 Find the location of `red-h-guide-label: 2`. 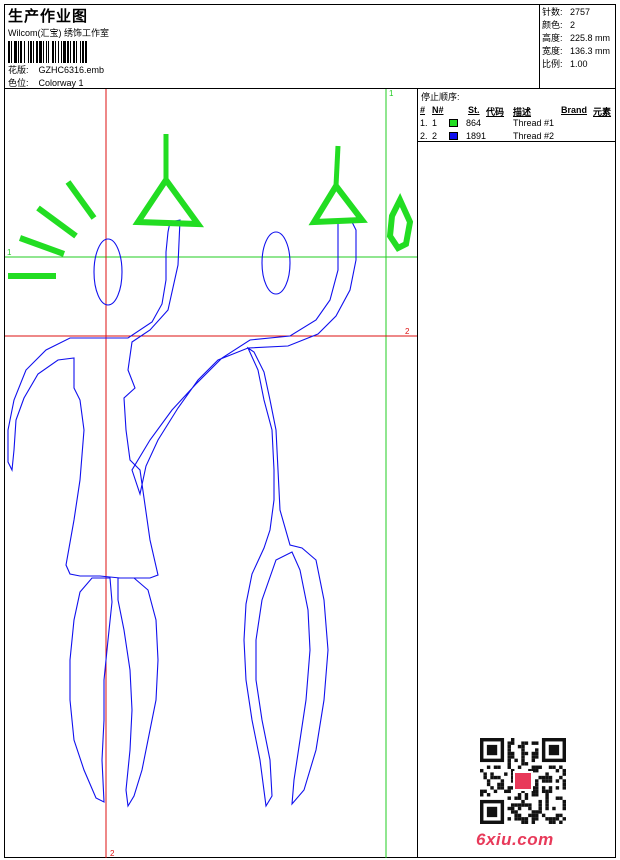

red-h-guide-label: 2 is located at coordinates (407, 331).